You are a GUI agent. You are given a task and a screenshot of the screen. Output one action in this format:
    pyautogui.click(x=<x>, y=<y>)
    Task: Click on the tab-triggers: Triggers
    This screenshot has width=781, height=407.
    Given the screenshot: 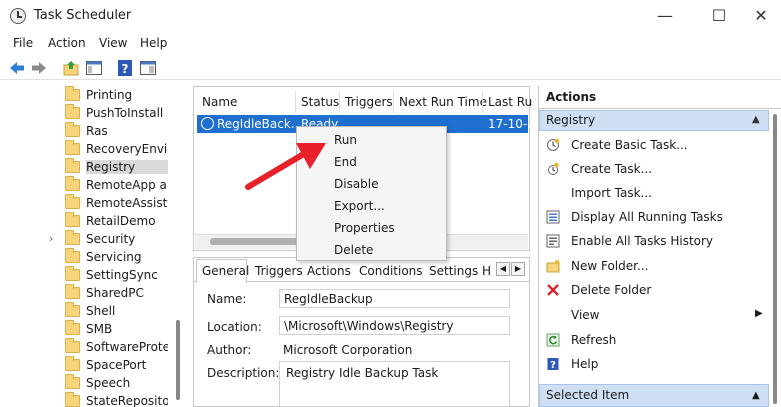 What is the action you would take?
    pyautogui.click(x=279, y=271)
    